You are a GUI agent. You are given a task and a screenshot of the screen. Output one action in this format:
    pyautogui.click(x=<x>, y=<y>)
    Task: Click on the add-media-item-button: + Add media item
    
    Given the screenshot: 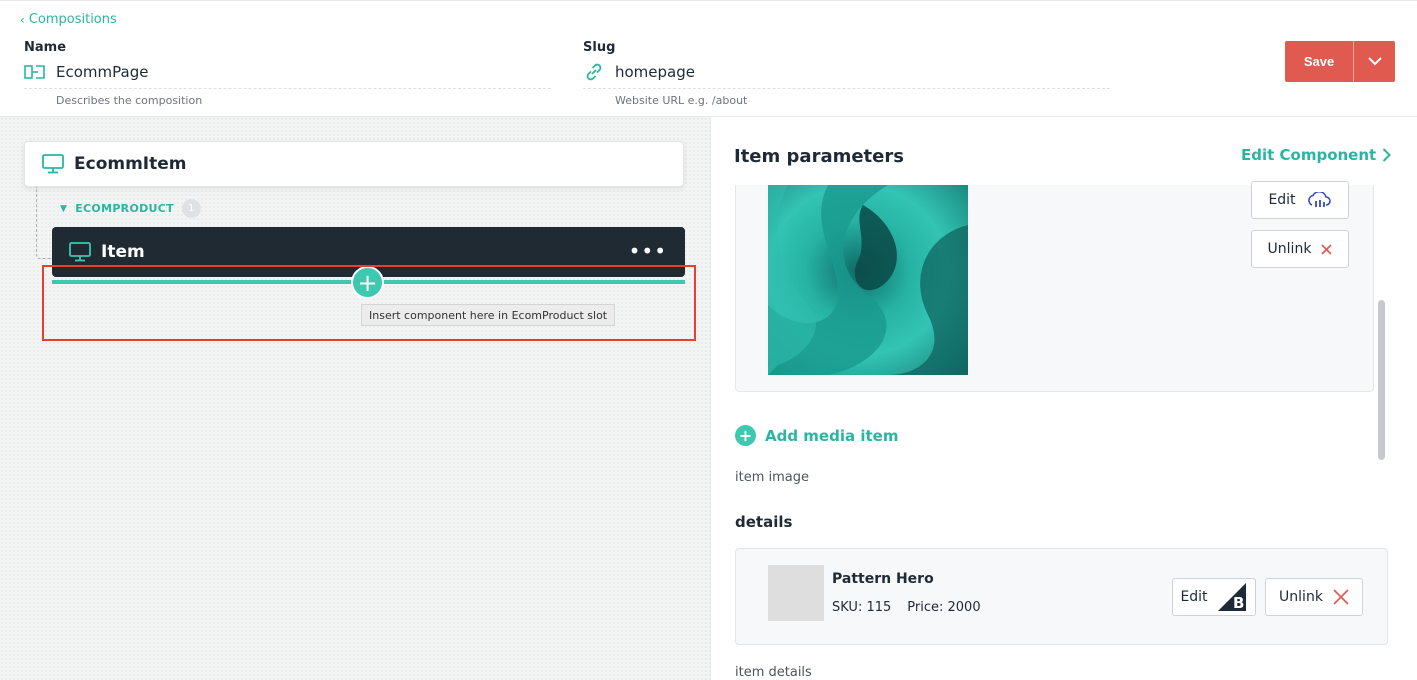 What is the action you would take?
    pyautogui.click(x=816, y=435)
    